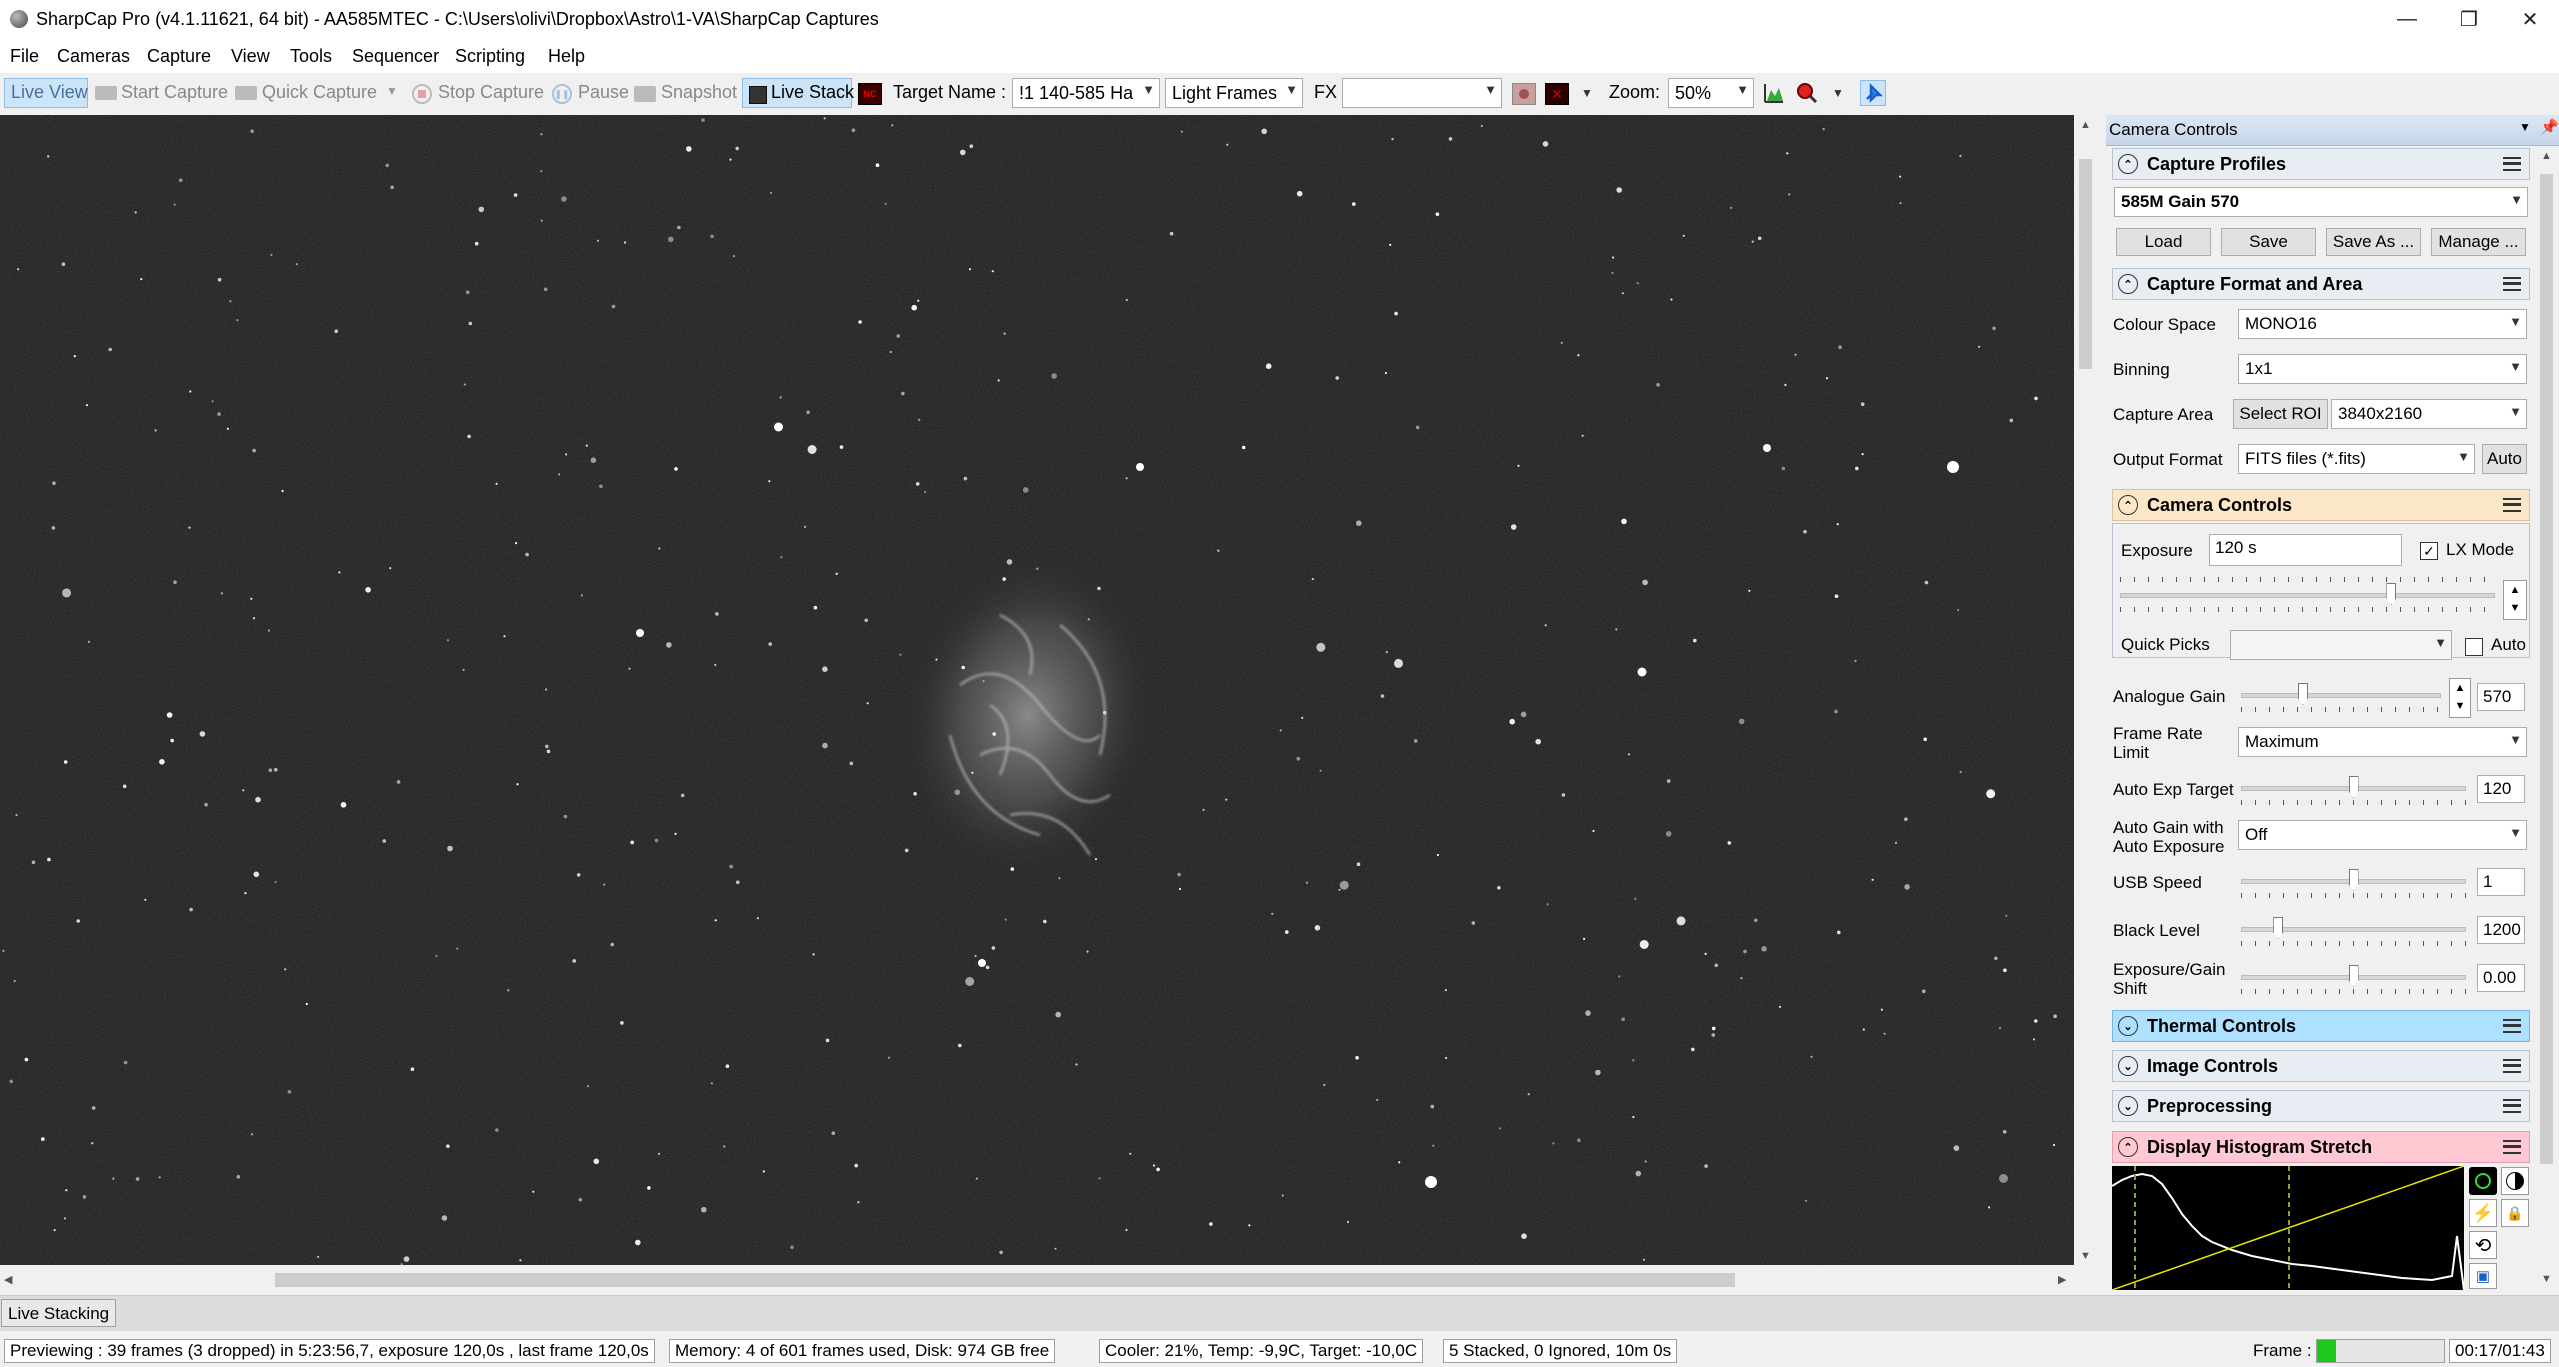 The width and height of the screenshot is (2559, 1367). Describe the element at coordinates (2321, 1026) in the screenshot. I see `section-thermal-controls: ⌄ Thermal Controls` at that location.